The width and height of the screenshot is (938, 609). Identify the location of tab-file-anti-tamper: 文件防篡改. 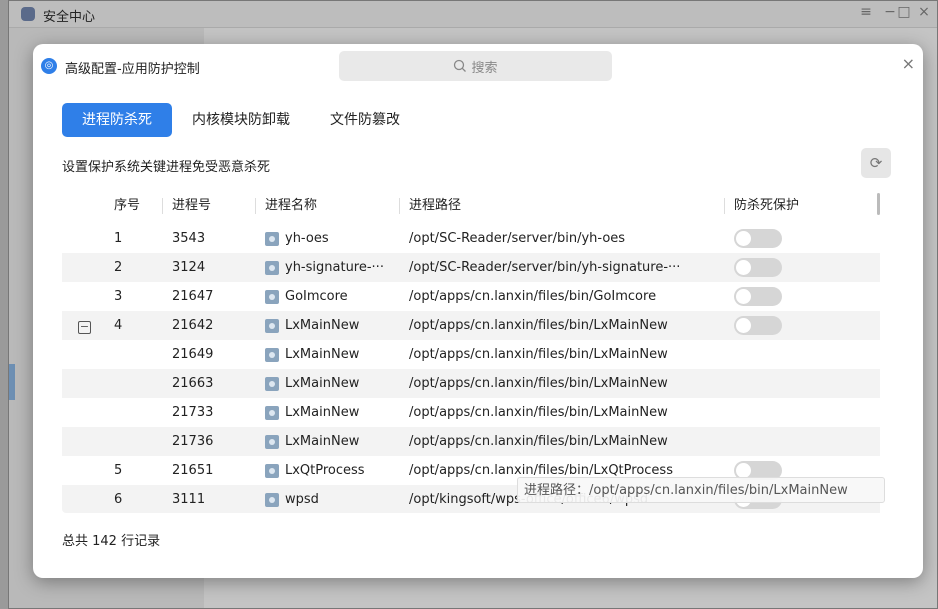
(365, 120).